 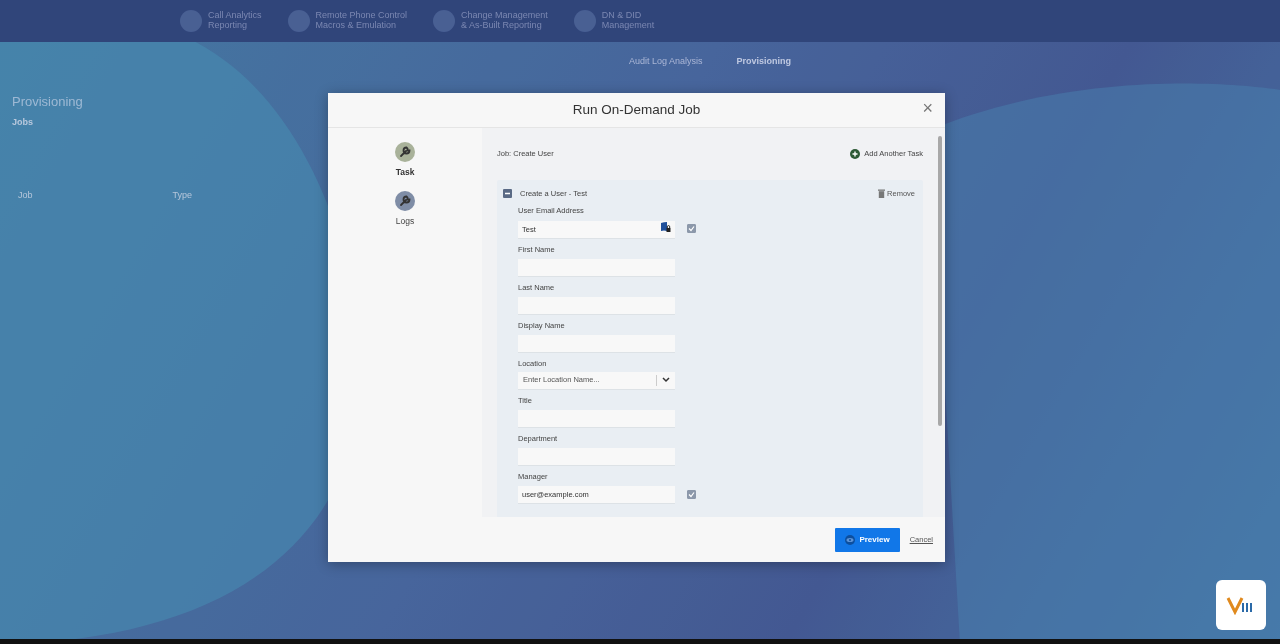 What do you see at coordinates (855, 154) in the screenshot?
I see `plus-icon` at bounding box center [855, 154].